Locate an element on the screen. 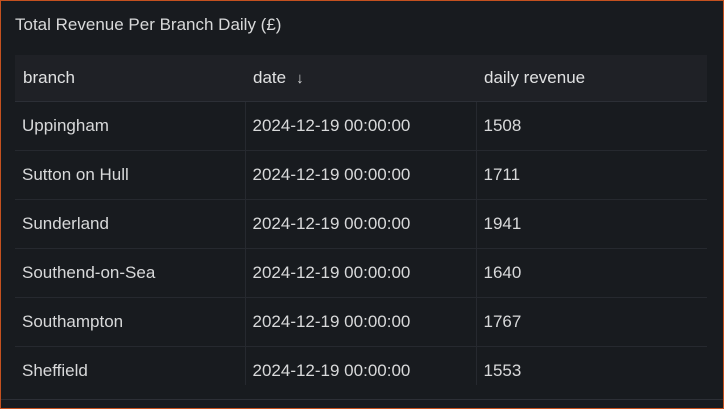  table-header-row: branch date ↓ daily revenue is located at coordinates (361, 78).